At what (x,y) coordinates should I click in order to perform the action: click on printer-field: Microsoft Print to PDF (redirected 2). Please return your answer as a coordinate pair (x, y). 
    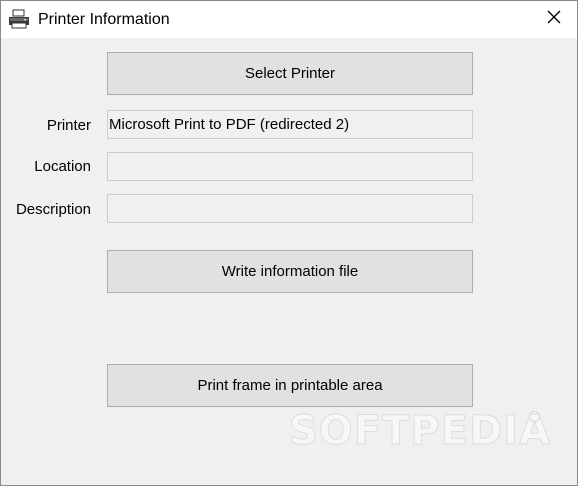
    Looking at the image, I should click on (290, 124).